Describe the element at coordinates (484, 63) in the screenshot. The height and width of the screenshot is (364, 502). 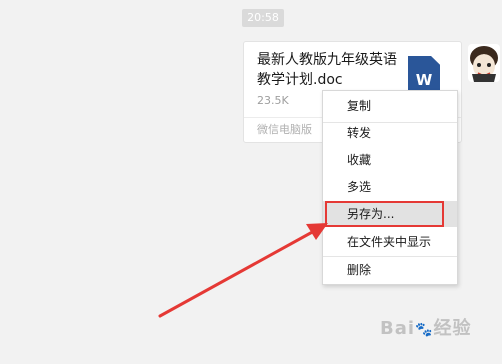
I see `avatar` at that location.